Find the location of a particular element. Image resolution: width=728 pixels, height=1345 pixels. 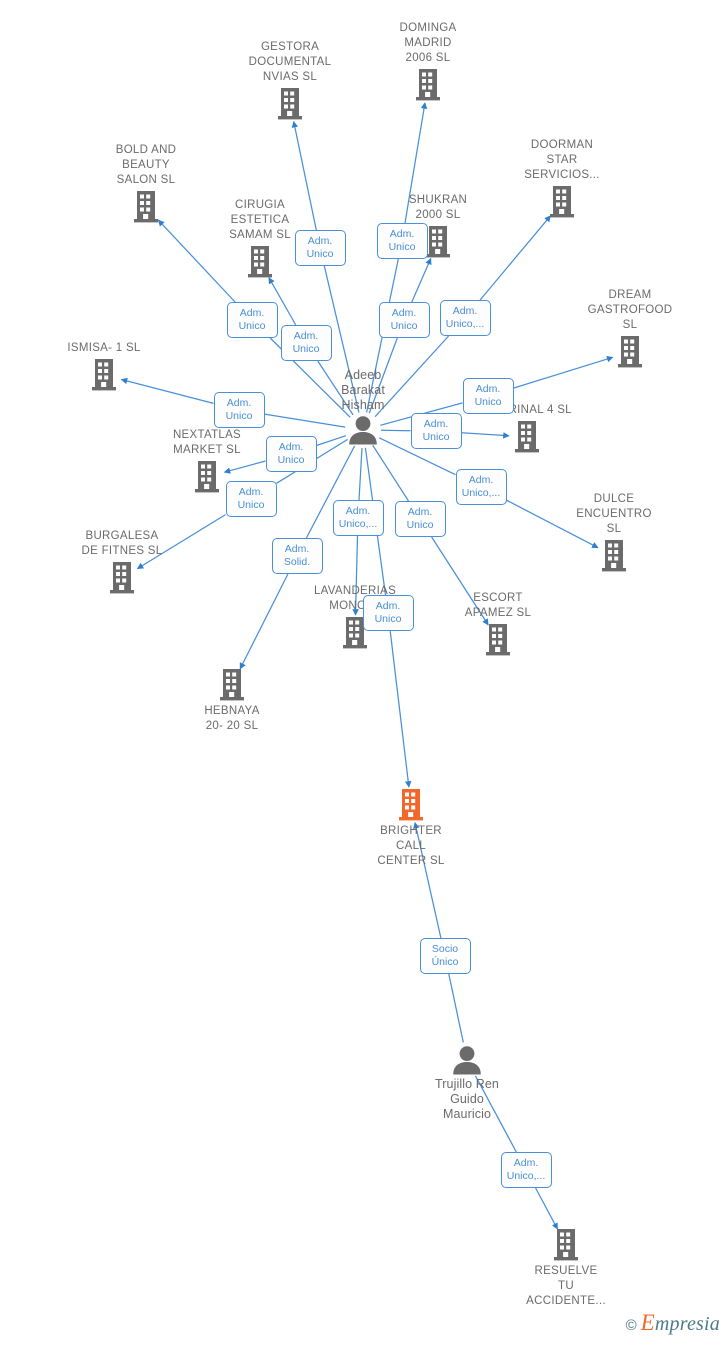

node-label: BURGALESA DE FITNES SL is located at coordinates (122, 543).